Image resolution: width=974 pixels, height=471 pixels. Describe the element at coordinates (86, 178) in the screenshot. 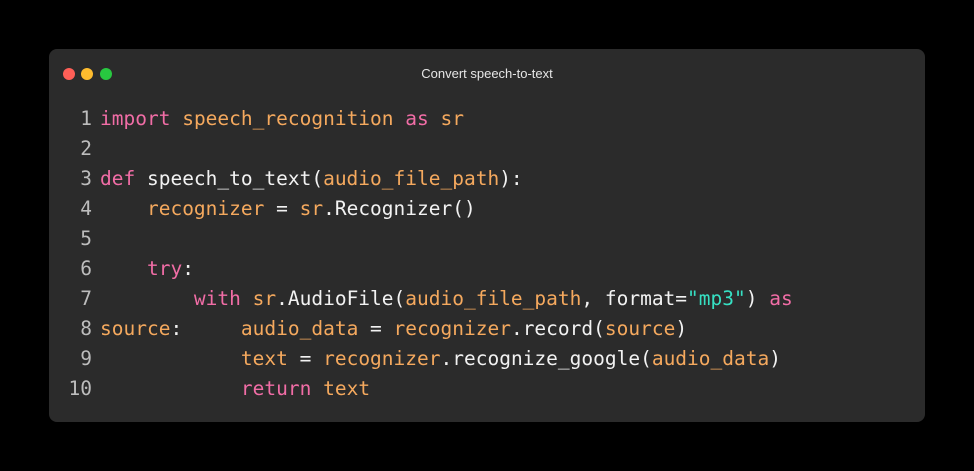

I see `line-number: 3` at that location.